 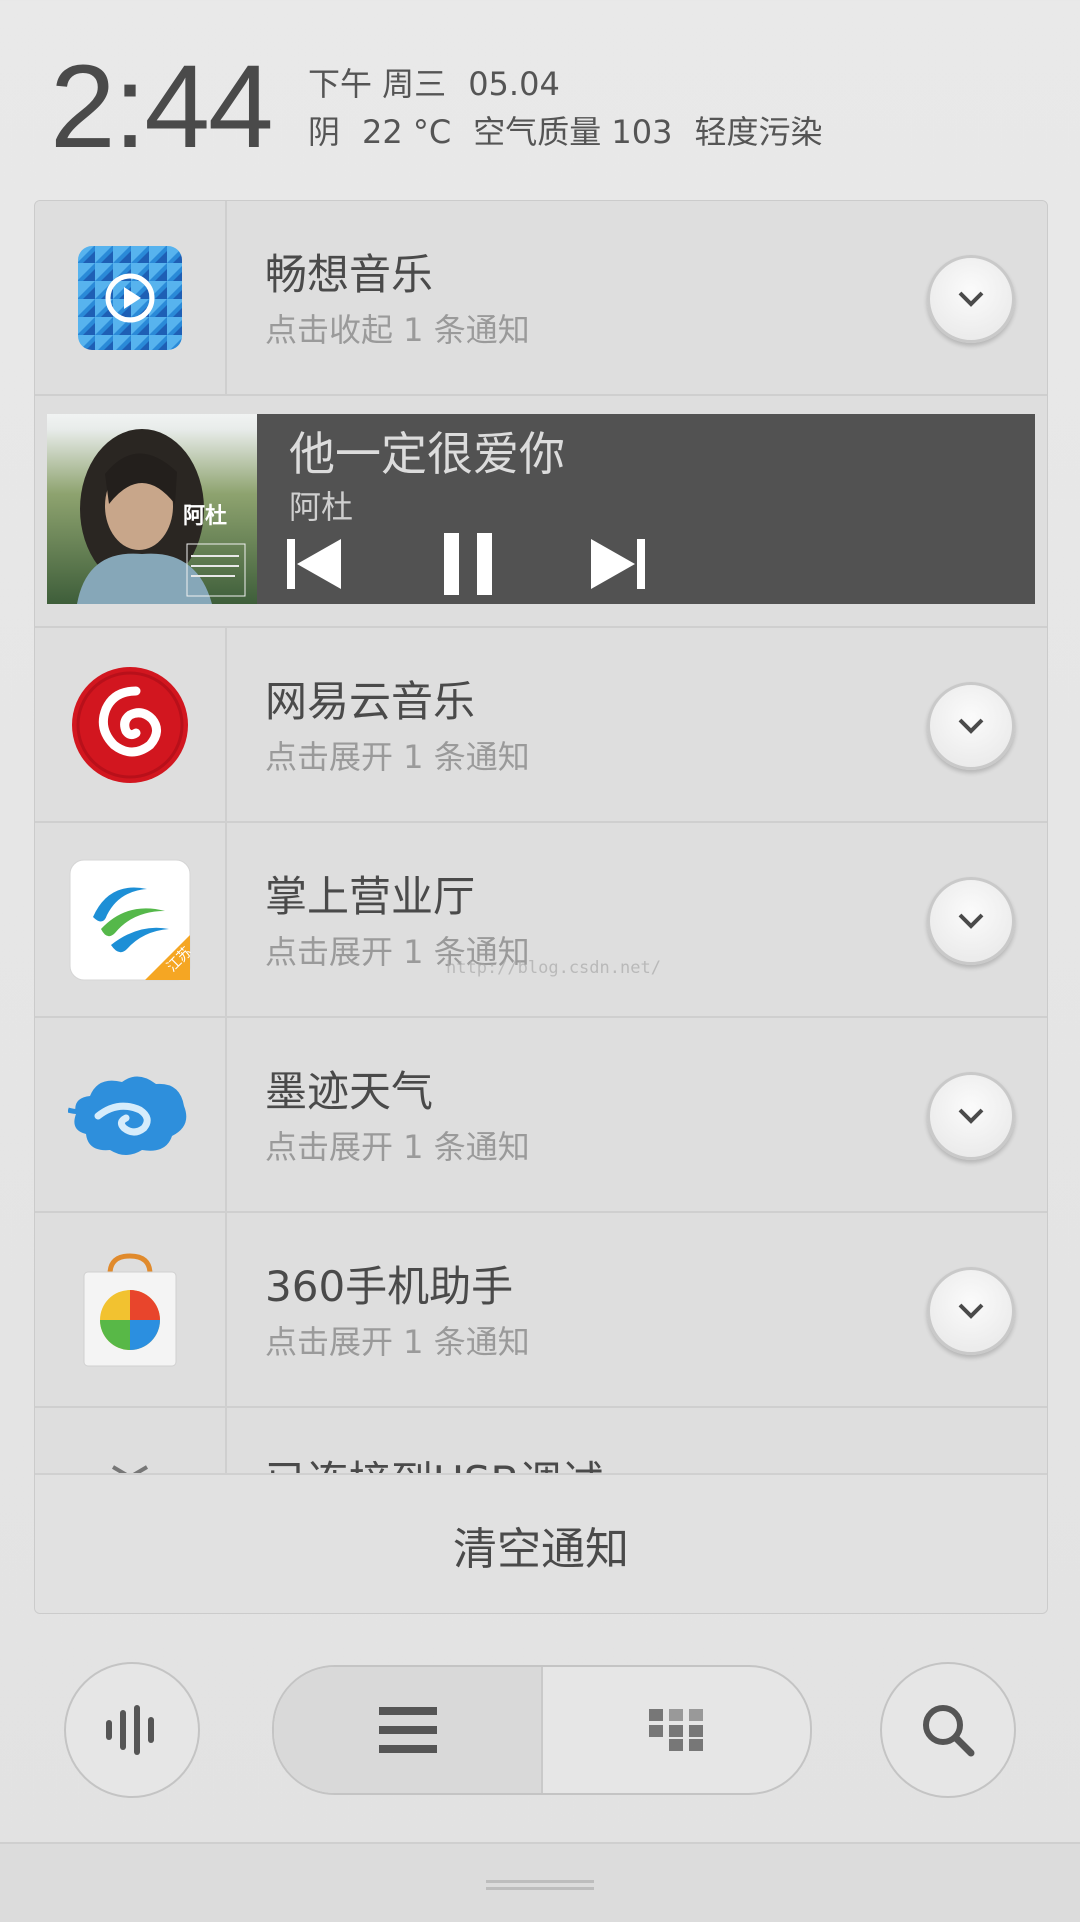 I want to click on pause-button, so click(x=468, y=564).